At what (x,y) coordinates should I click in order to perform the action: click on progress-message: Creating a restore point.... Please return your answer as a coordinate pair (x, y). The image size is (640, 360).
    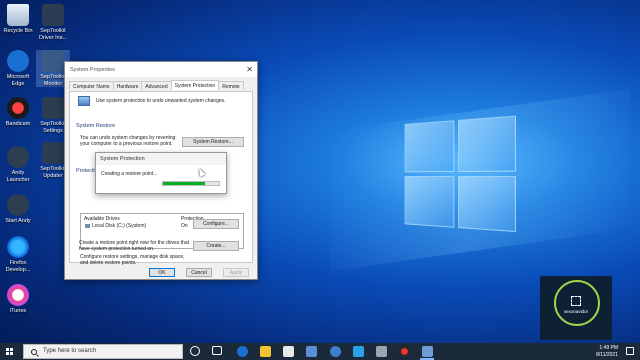
    Looking at the image, I should click on (129, 174).